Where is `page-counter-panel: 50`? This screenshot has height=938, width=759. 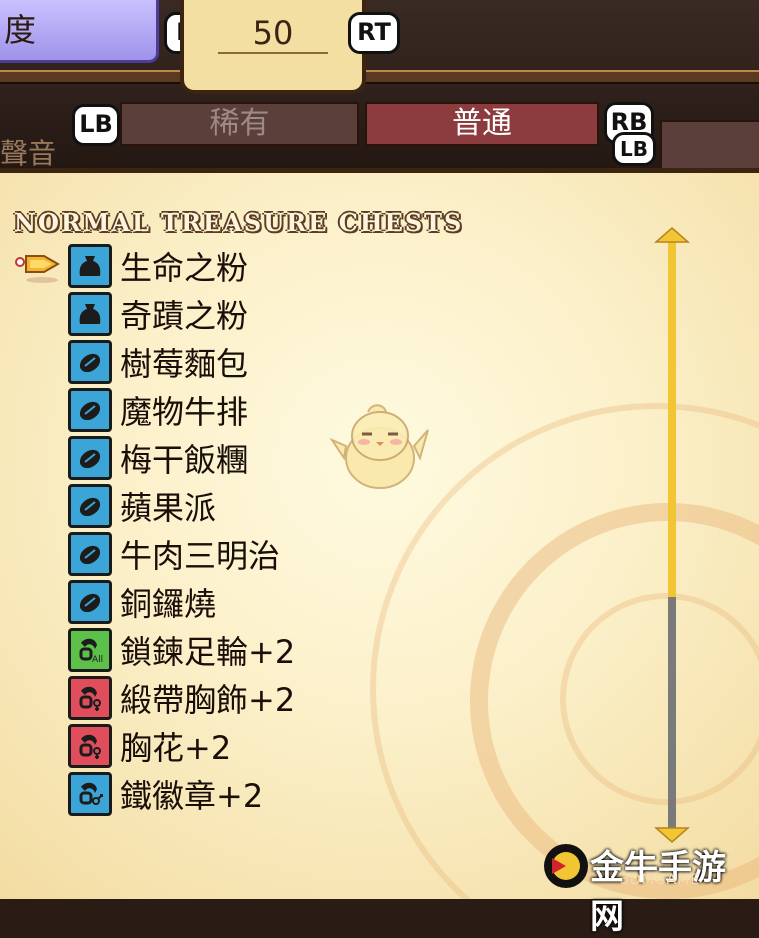
page-counter-panel: 50 is located at coordinates (273, 47).